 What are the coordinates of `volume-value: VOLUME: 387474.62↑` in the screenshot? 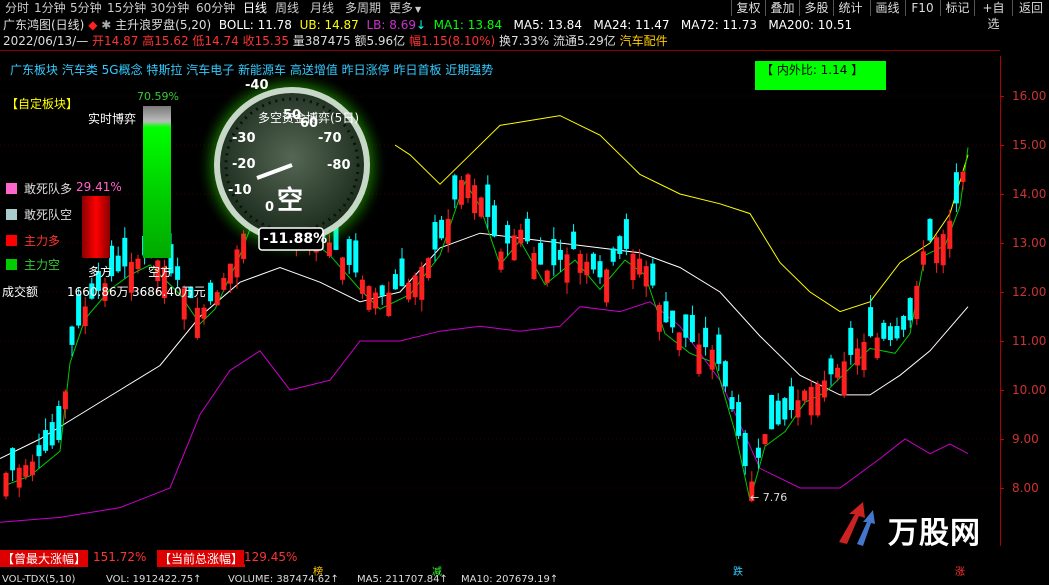 It's located at (283, 579).